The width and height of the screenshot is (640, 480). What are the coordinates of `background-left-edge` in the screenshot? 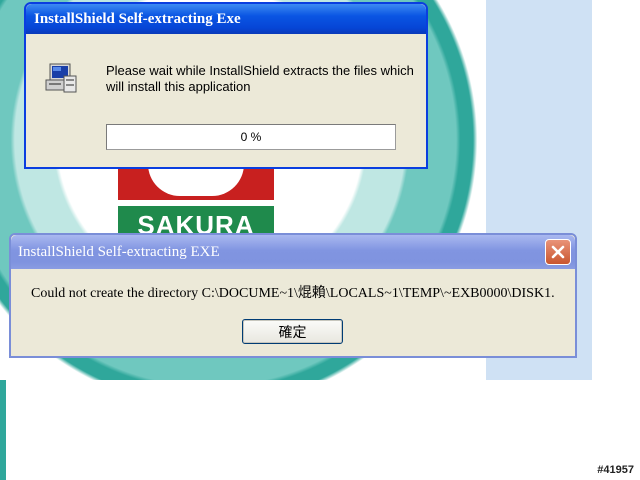 It's located at (3, 430).